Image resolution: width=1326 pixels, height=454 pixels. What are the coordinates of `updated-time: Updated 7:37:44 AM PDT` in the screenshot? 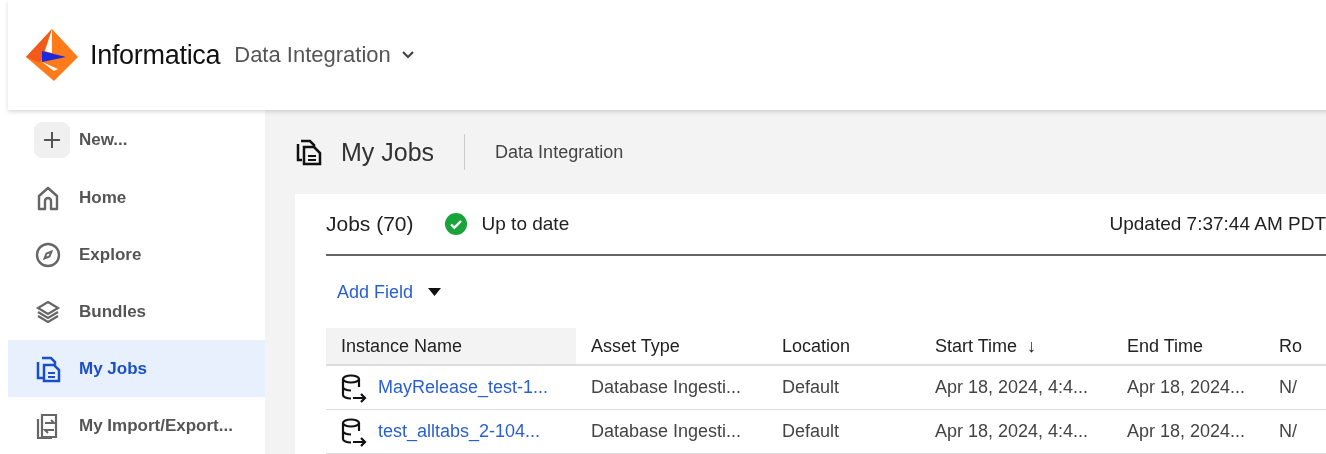 It's located at (1217, 224).